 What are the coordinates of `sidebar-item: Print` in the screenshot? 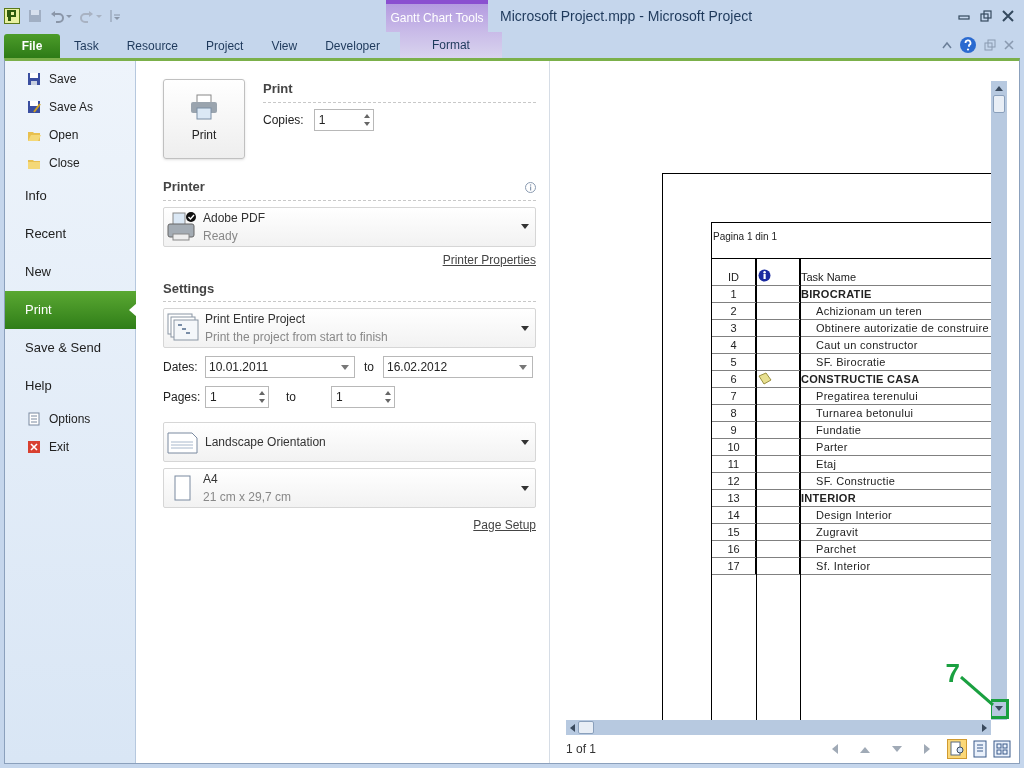 It's located at (70, 310).